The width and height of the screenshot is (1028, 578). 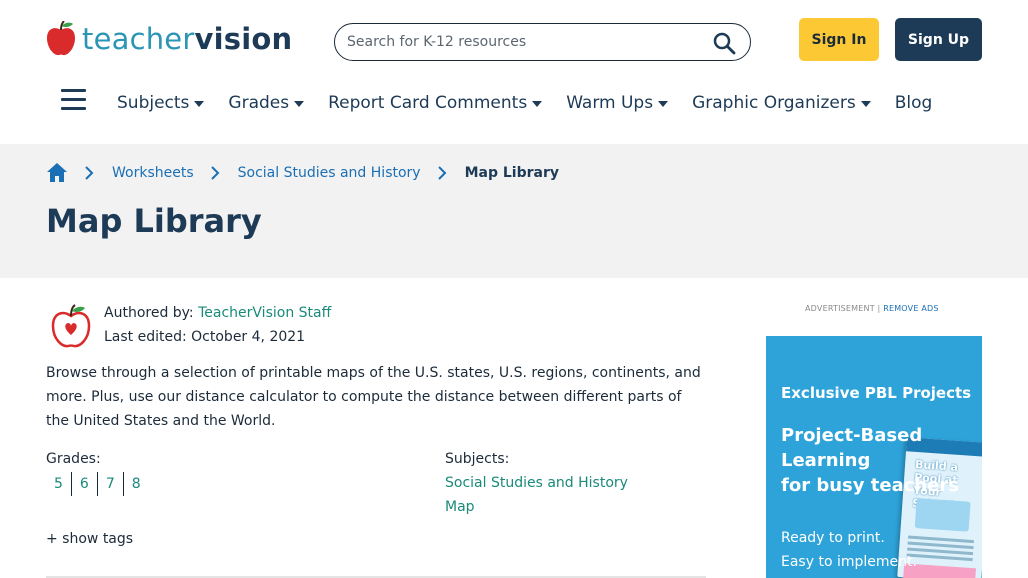 What do you see at coordinates (849, 550) in the screenshot?
I see `ad-subtext: Ready to print. Easy to implement.` at bounding box center [849, 550].